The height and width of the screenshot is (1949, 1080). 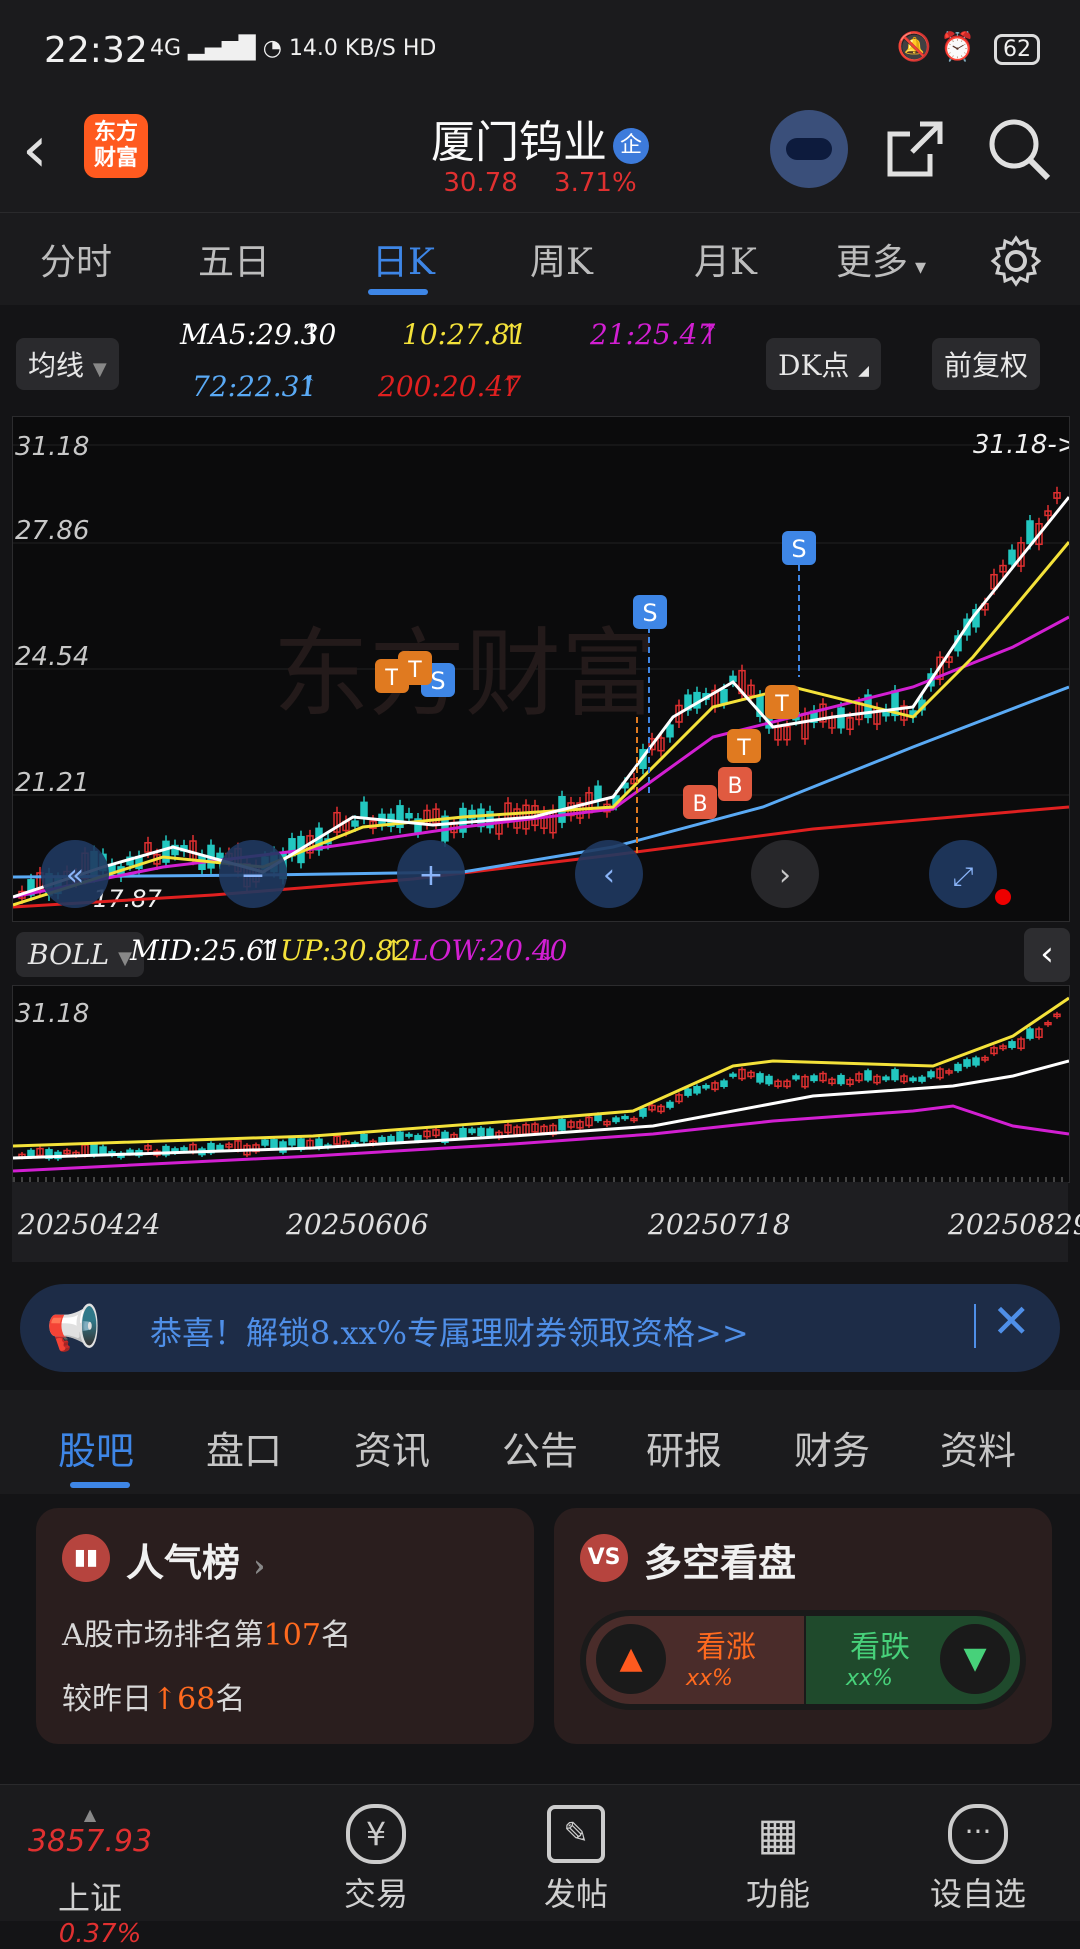 What do you see at coordinates (869, 1678) in the screenshot?
I see `bear-pct: xx%` at bounding box center [869, 1678].